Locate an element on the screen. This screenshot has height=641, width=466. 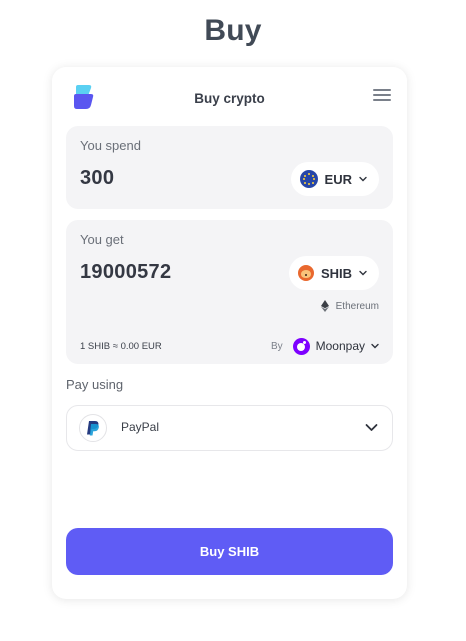
hamburger-menu-icon is located at coordinates (382, 96).